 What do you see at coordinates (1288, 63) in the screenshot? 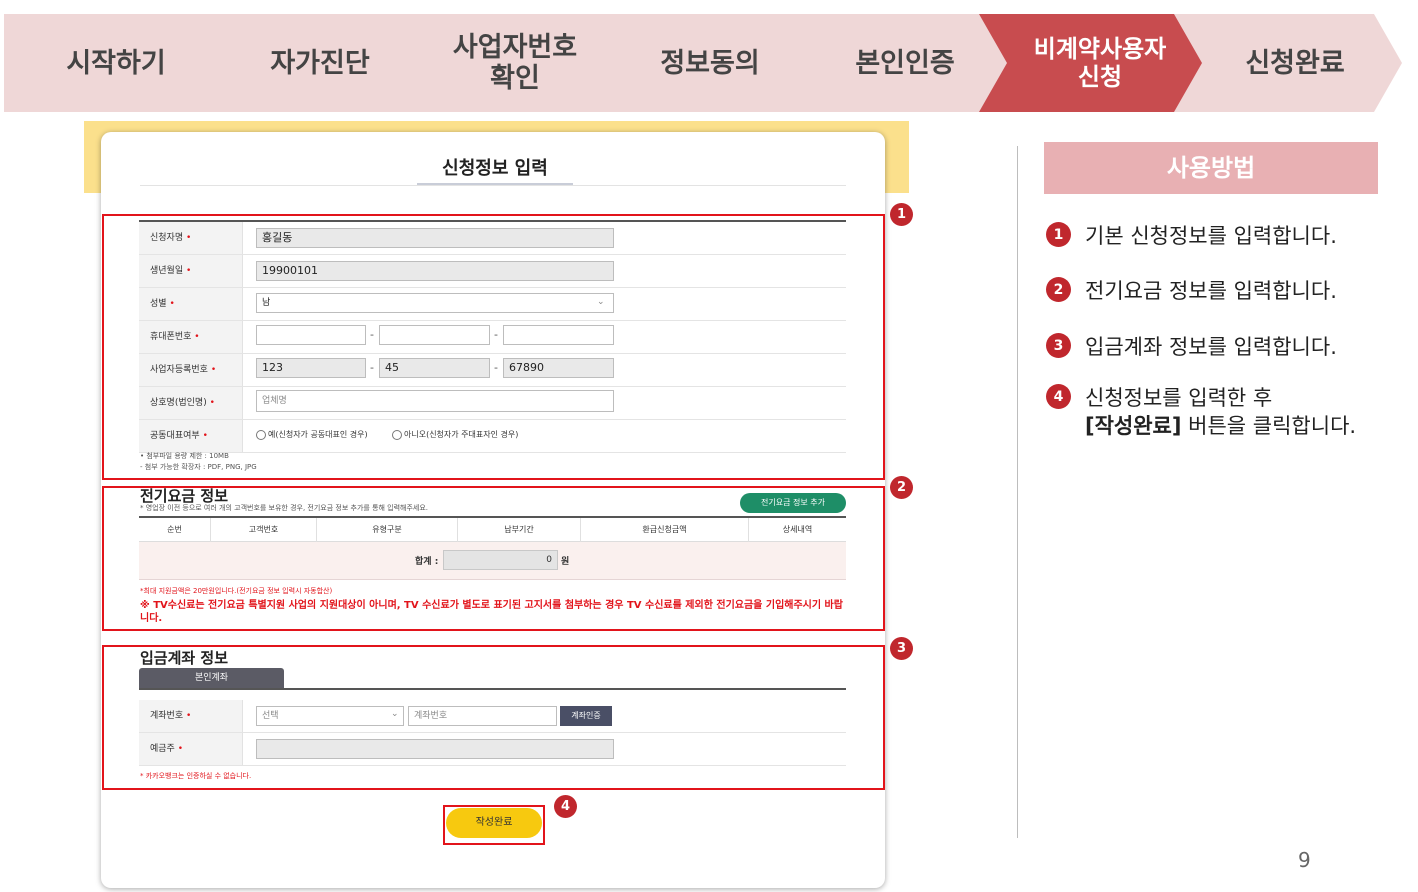
I see `step-complete: 신청완료` at bounding box center [1288, 63].